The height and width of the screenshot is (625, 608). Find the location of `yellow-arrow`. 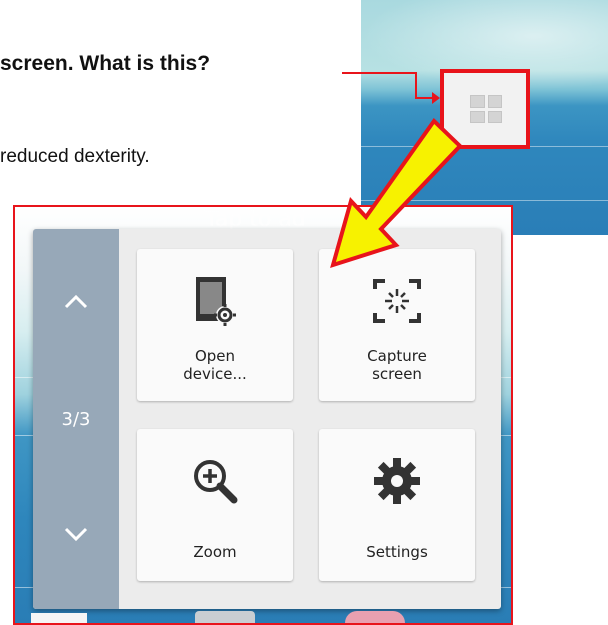

yellow-arrow is located at coordinates (396, 193).